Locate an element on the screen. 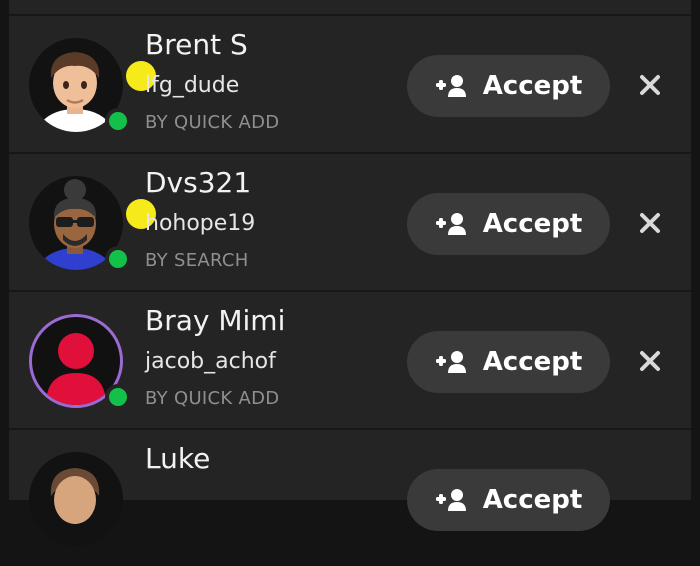 Image resolution: width=700 pixels, height=566 pixels. friend-username: hohope19 is located at coordinates (200, 223).